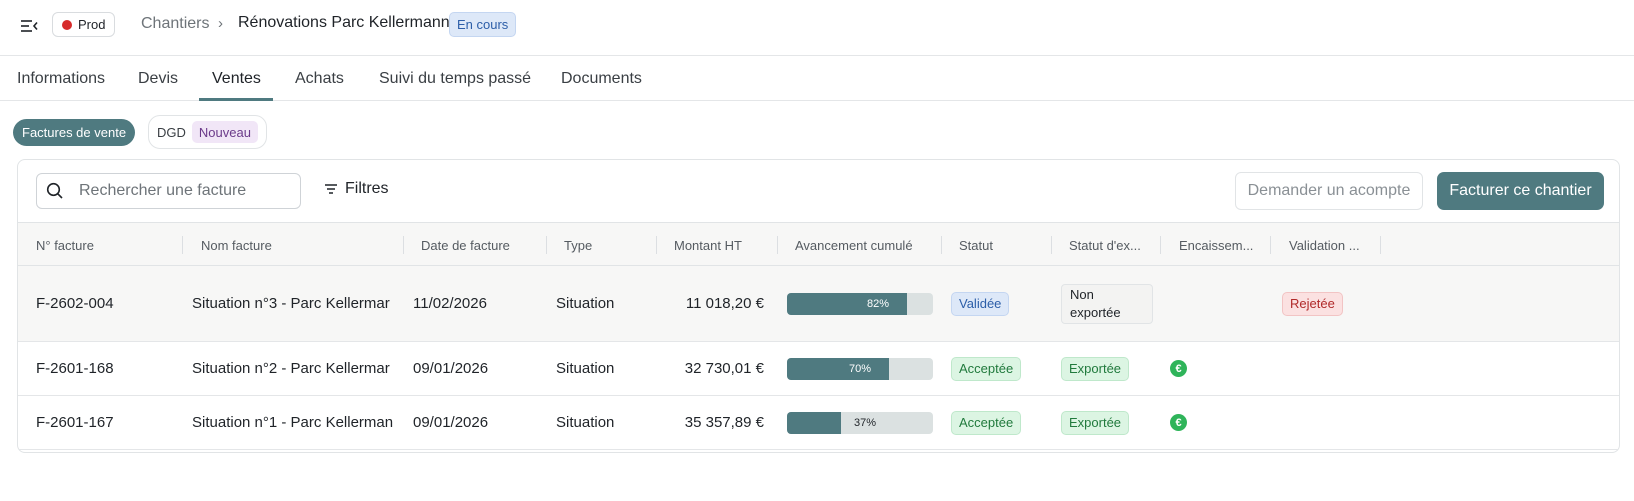 This screenshot has width=1634, height=501. I want to click on filters-label: Filtres, so click(367, 188).